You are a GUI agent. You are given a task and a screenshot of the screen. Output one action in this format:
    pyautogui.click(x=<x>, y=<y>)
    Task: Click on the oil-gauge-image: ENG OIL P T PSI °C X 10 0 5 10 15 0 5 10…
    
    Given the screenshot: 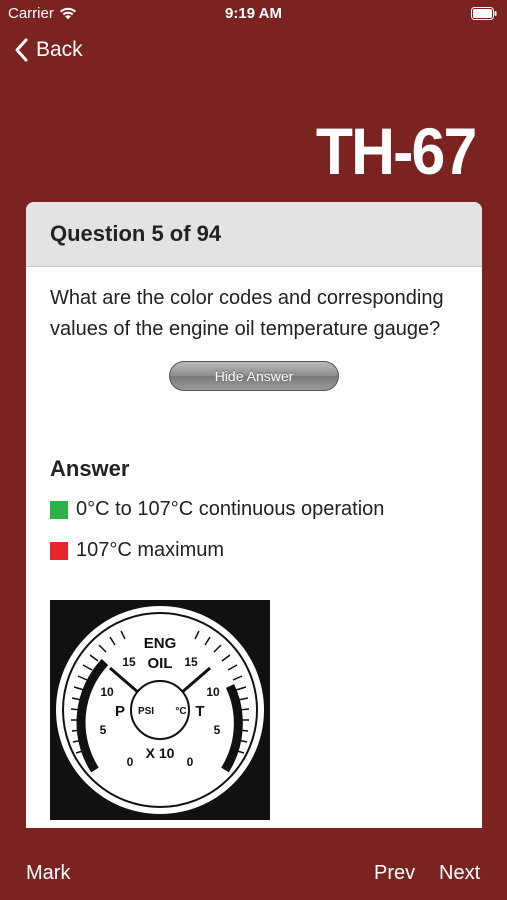 What is the action you would take?
    pyautogui.click(x=160, y=710)
    